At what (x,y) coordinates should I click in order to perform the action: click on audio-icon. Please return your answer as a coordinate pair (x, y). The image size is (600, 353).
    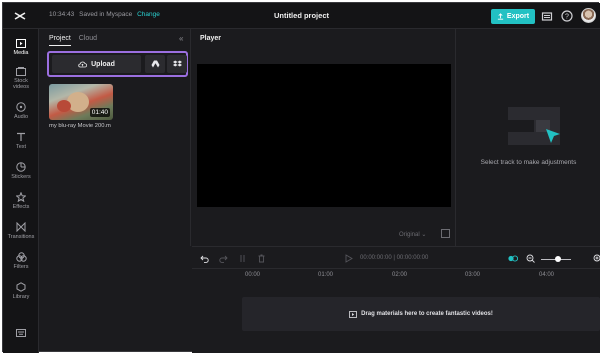
    Looking at the image, I should click on (21, 107).